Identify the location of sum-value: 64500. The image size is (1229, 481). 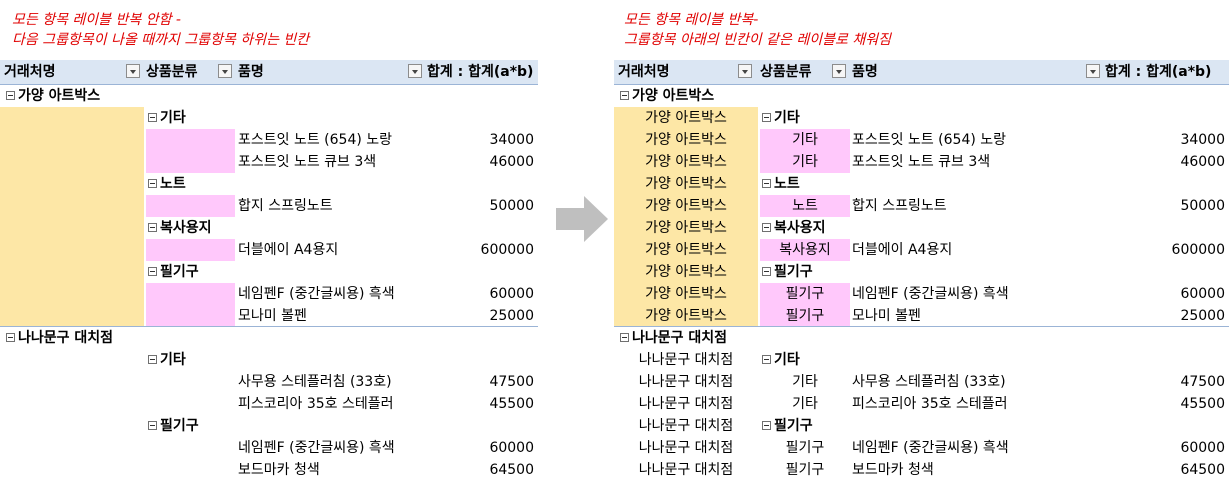
(511, 470).